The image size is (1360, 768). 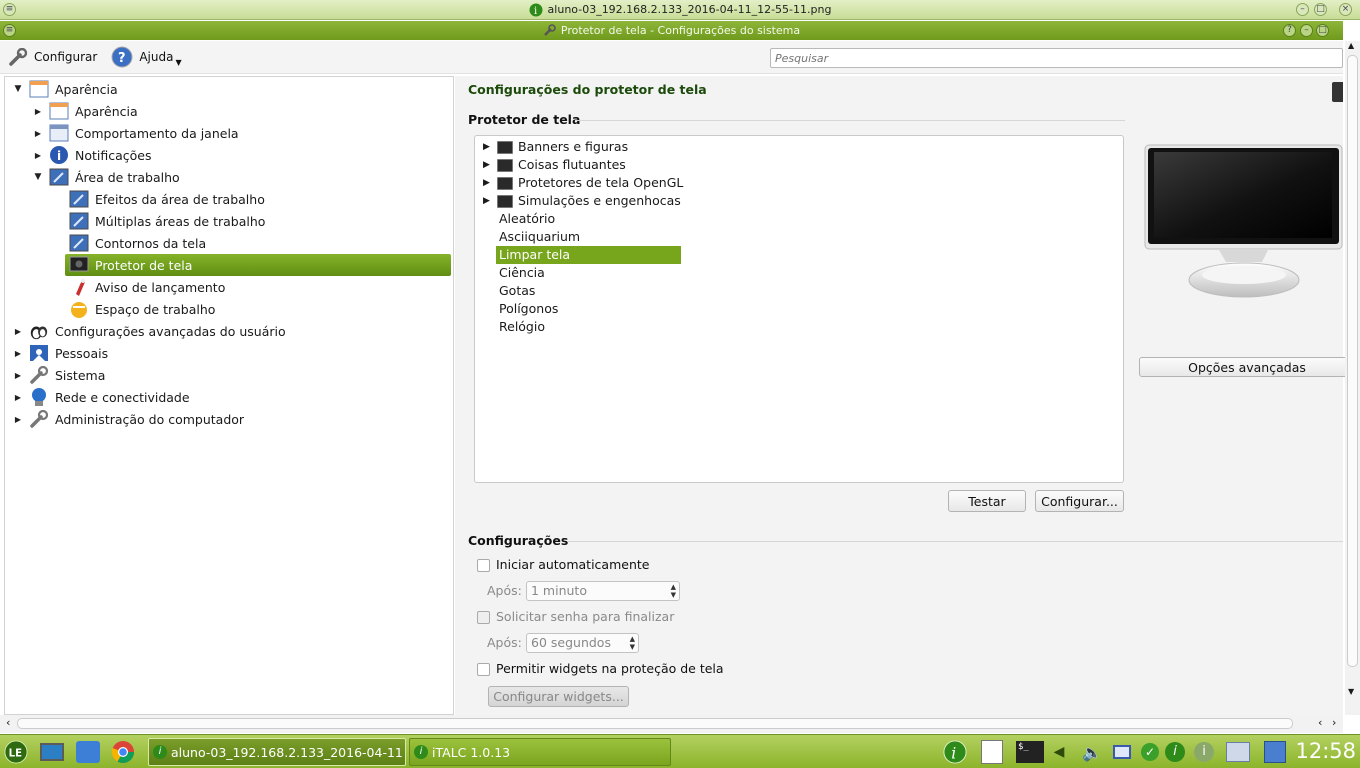 I want to click on screensaver-item: Gotas, so click(x=517, y=291).